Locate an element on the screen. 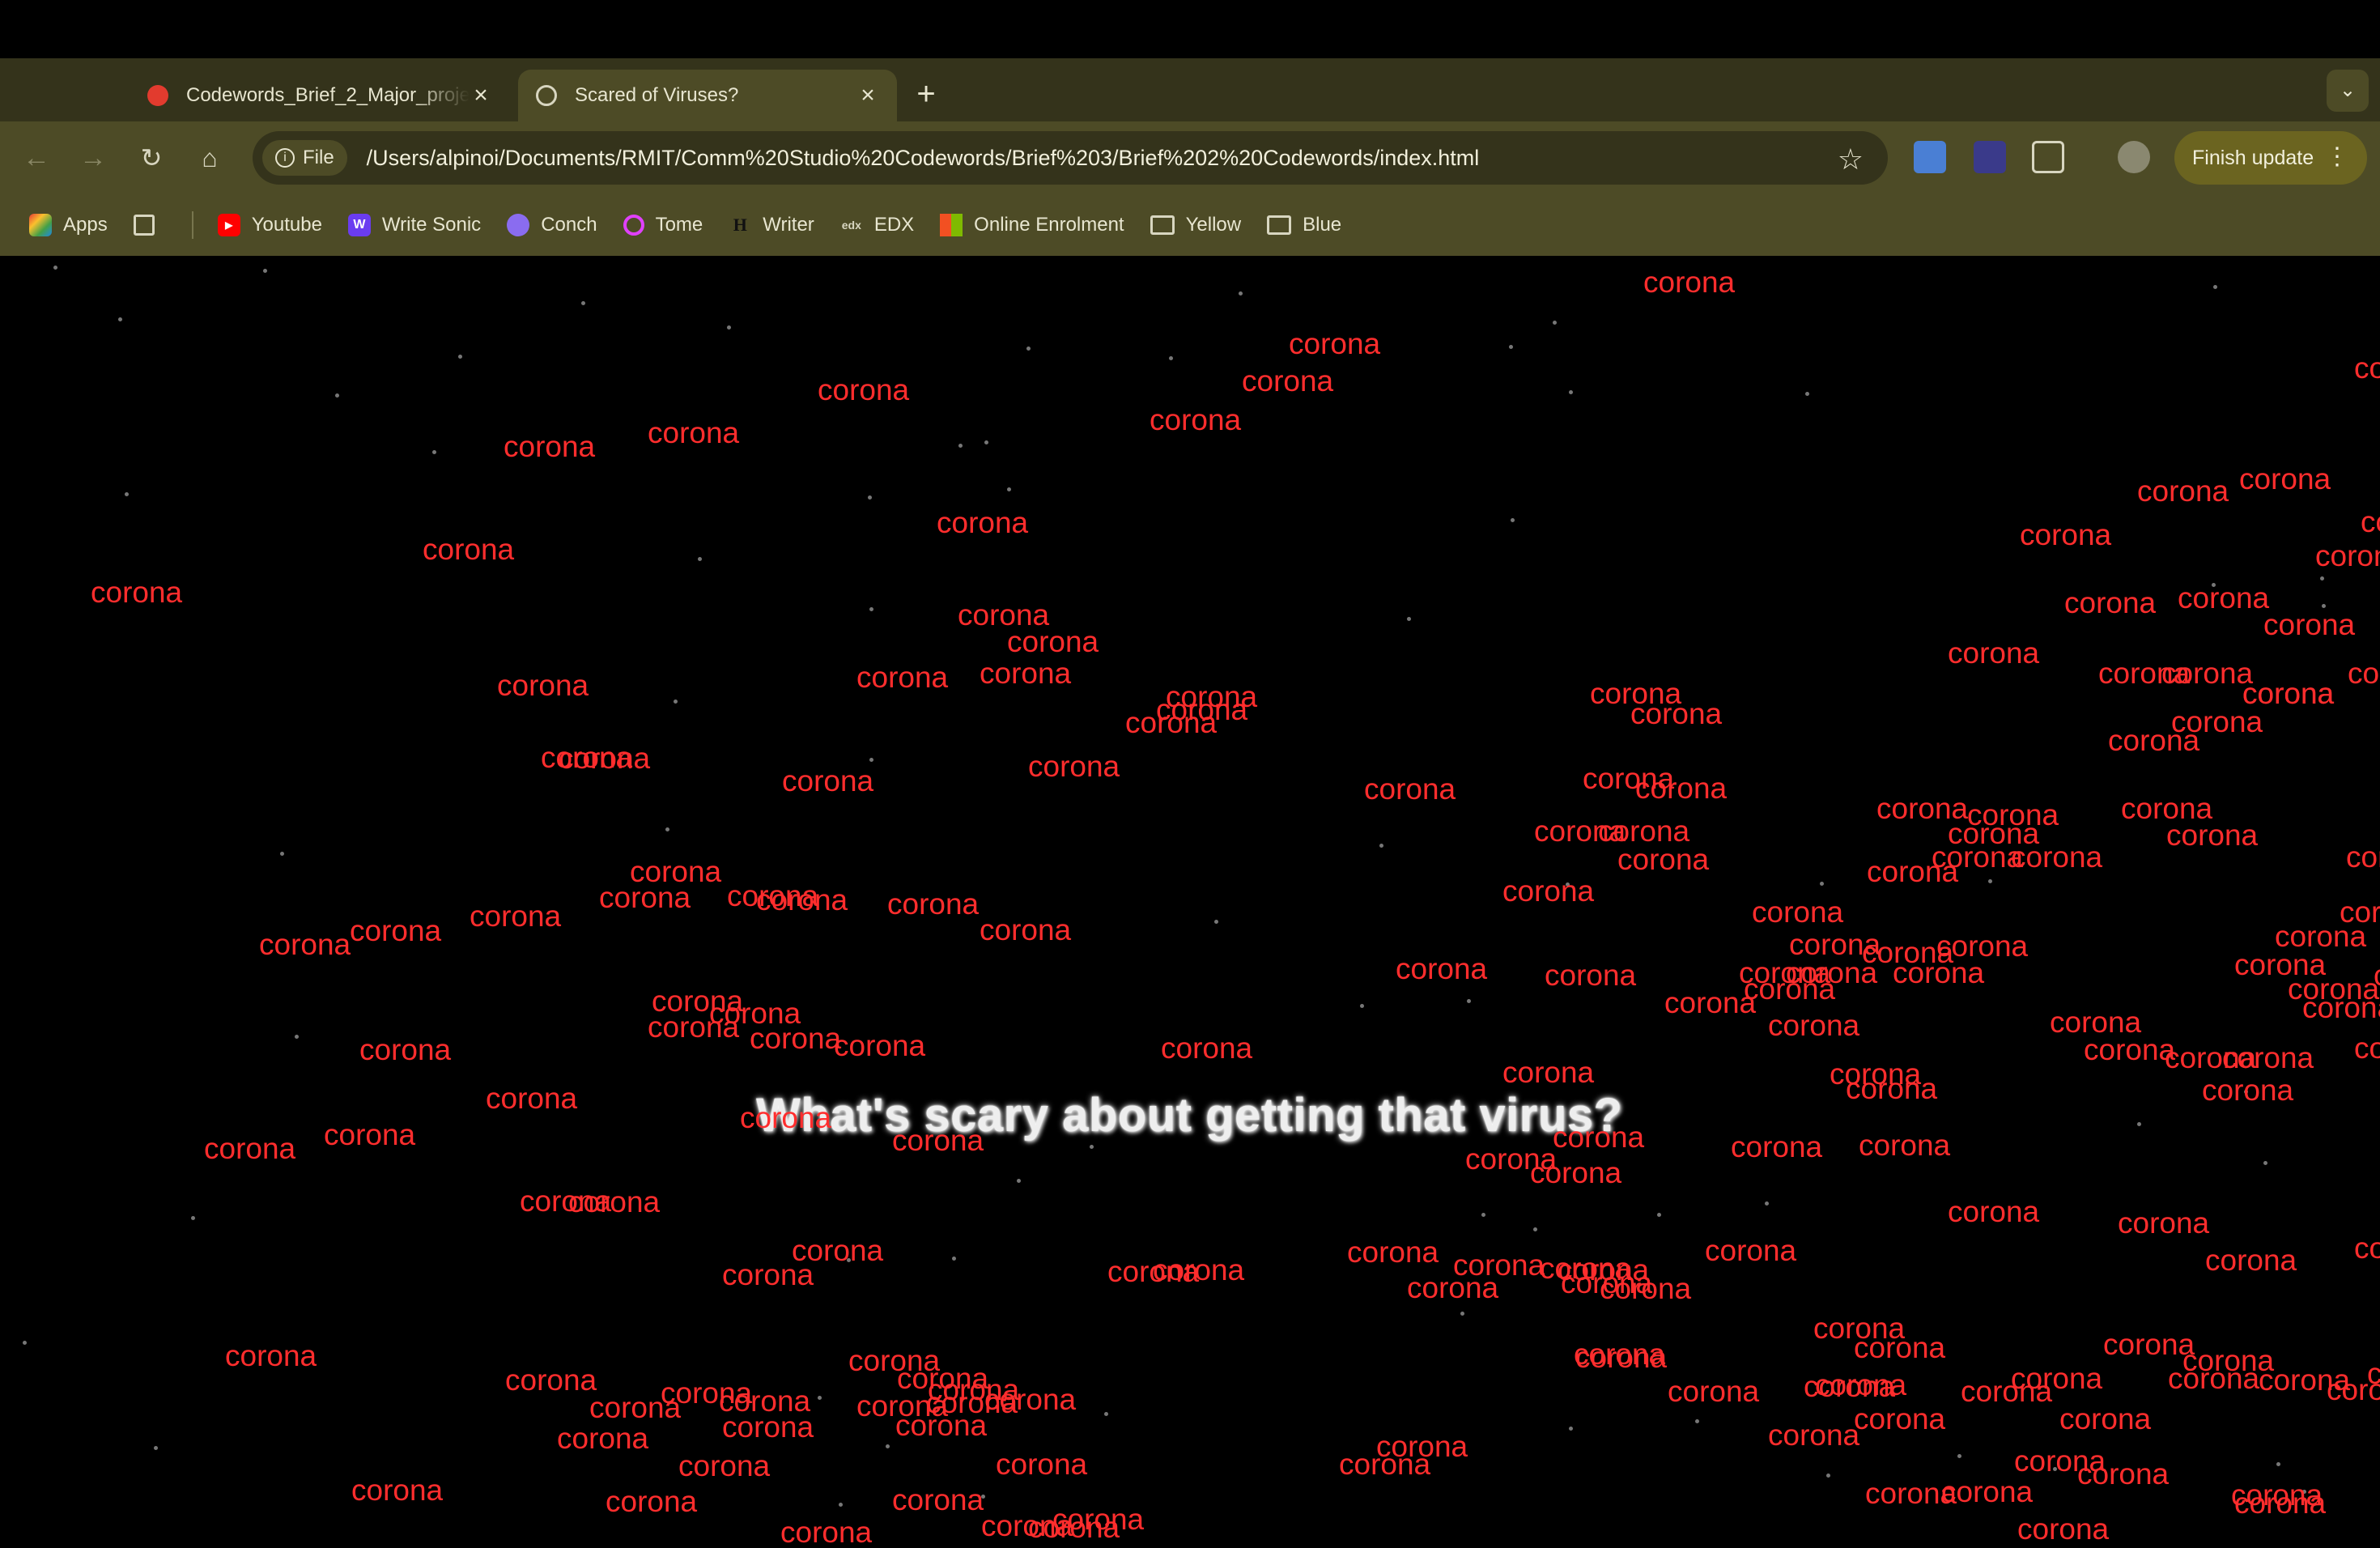  bookmark-star-icon: ☆ is located at coordinates (1851, 159).